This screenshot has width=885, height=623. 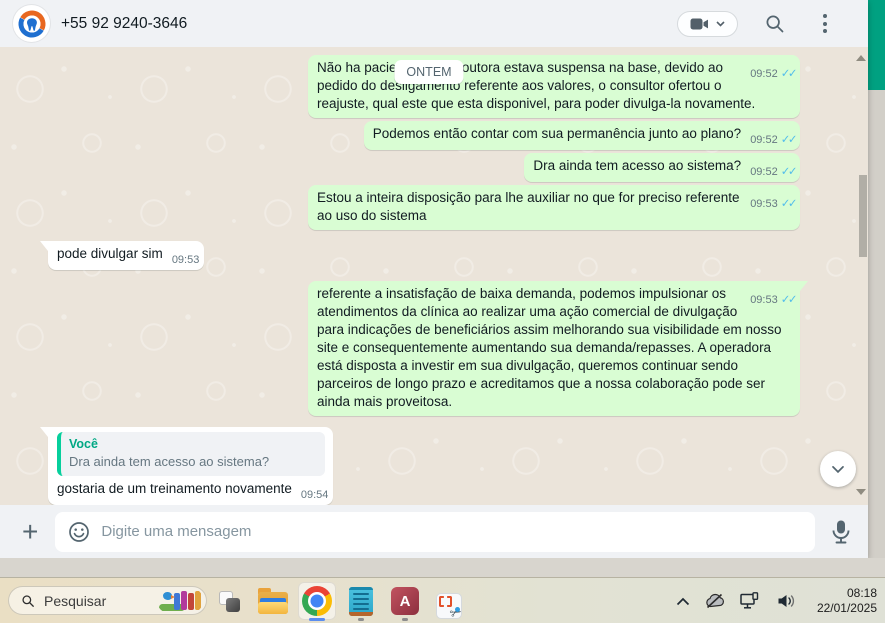 What do you see at coordinates (861, 58) in the screenshot?
I see `scrollbar-up-arrow` at bounding box center [861, 58].